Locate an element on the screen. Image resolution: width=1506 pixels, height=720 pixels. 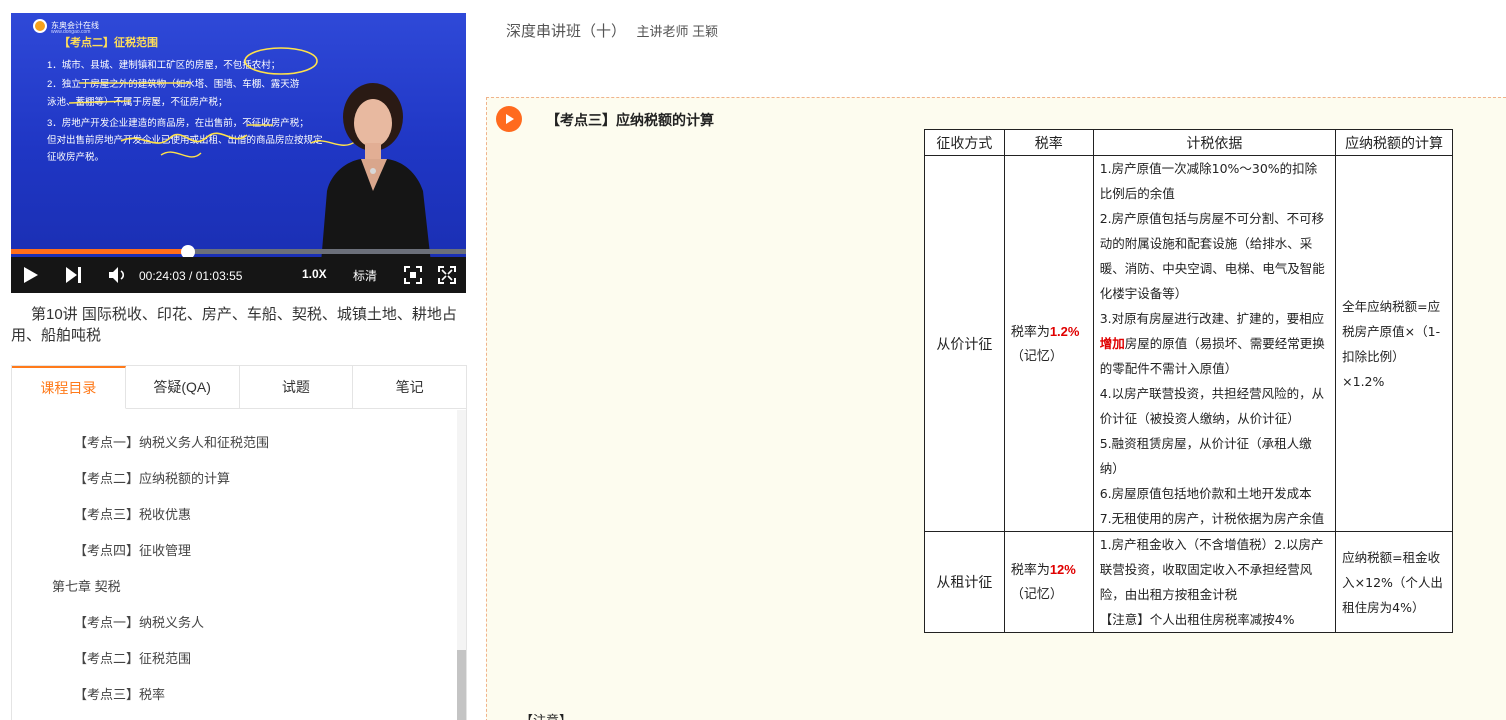
catalog-item: 【考点一】纳税义务人 is located at coordinates (139, 621).